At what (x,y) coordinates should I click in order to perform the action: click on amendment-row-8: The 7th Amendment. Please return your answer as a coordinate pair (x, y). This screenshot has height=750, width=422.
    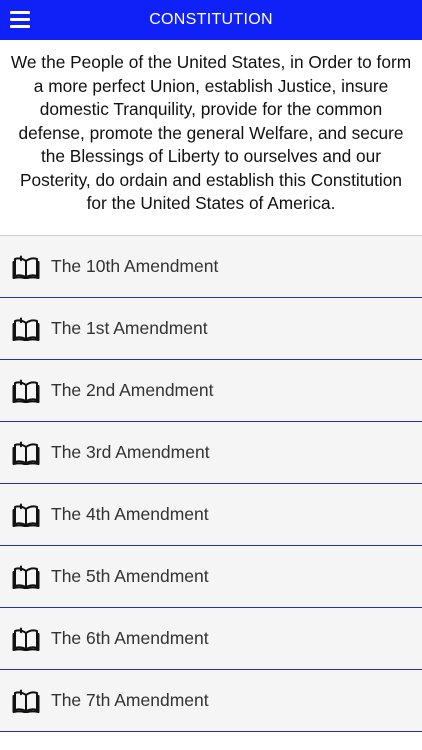
    Looking at the image, I should click on (211, 701).